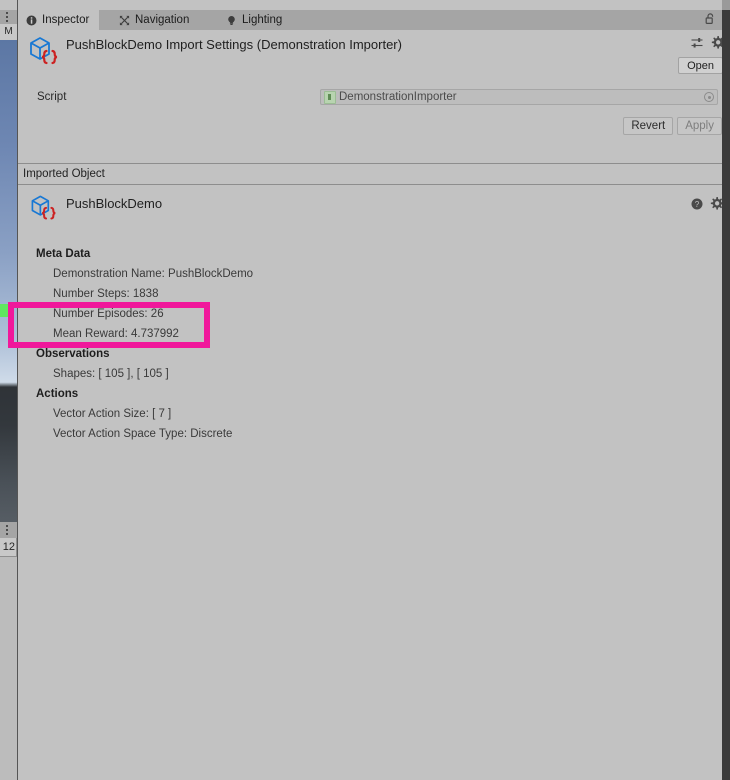 Image resolution: width=730 pixels, height=780 pixels. Describe the element at coordinates (6, 310) in the screenshot. I see `scene-object-marker` at that location.